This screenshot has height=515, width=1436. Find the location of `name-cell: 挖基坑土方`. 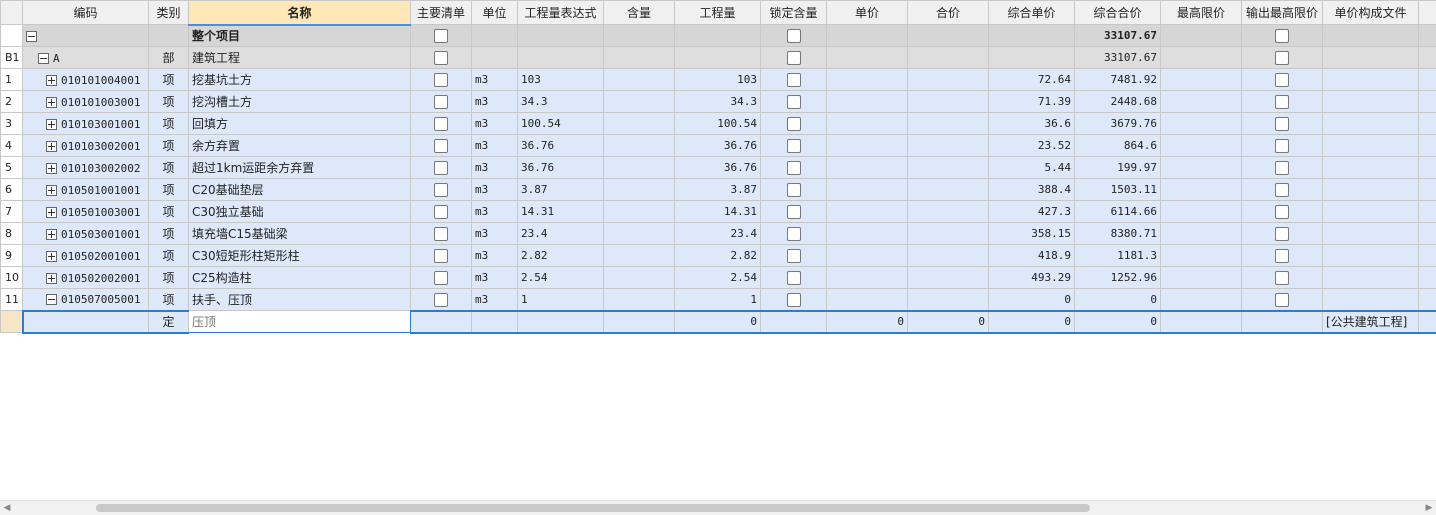

name-cell: 挖基坑土方 is located at coordinates (300, 80).